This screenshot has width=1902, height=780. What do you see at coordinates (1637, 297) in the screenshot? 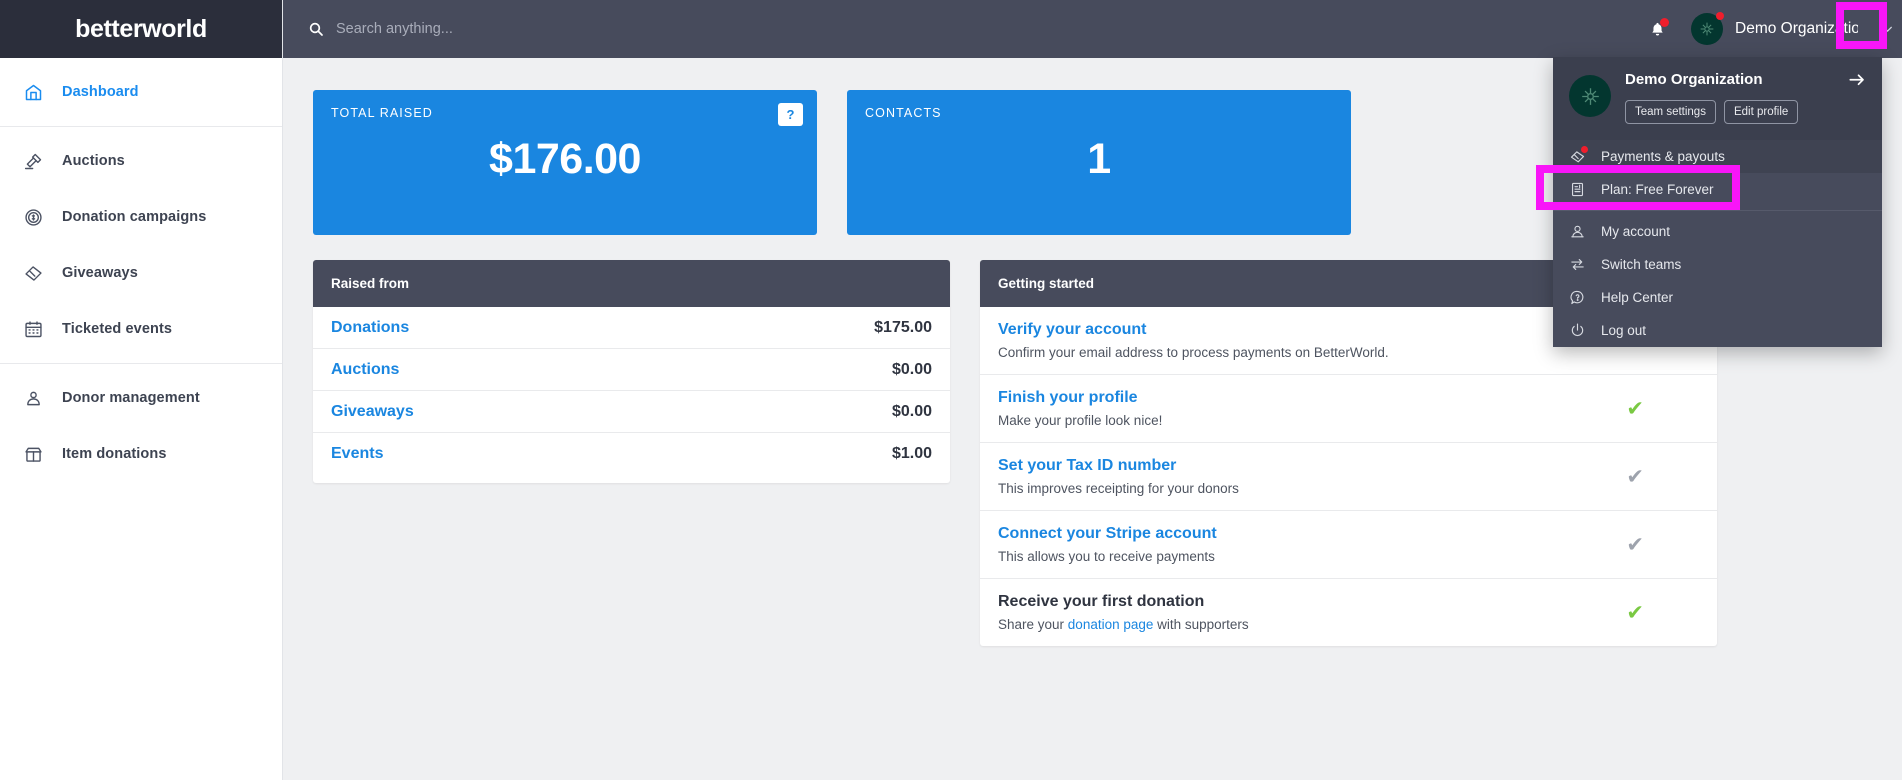
I see `menu-item-label: Help Center` at bounding box center [1637, 297].